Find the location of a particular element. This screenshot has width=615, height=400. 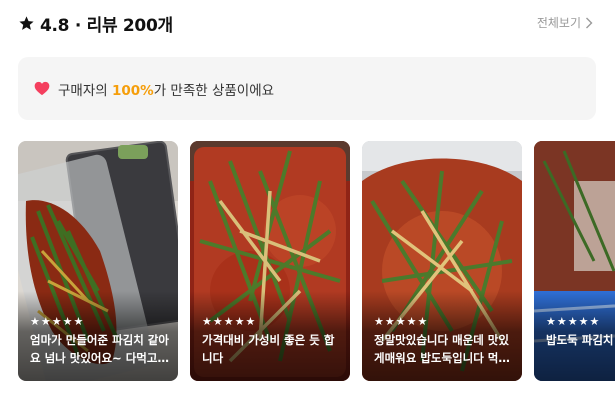

satisfaction-text: 구매자의 100%가 만족한 상품이에요 is located at coordinates (166, 89).